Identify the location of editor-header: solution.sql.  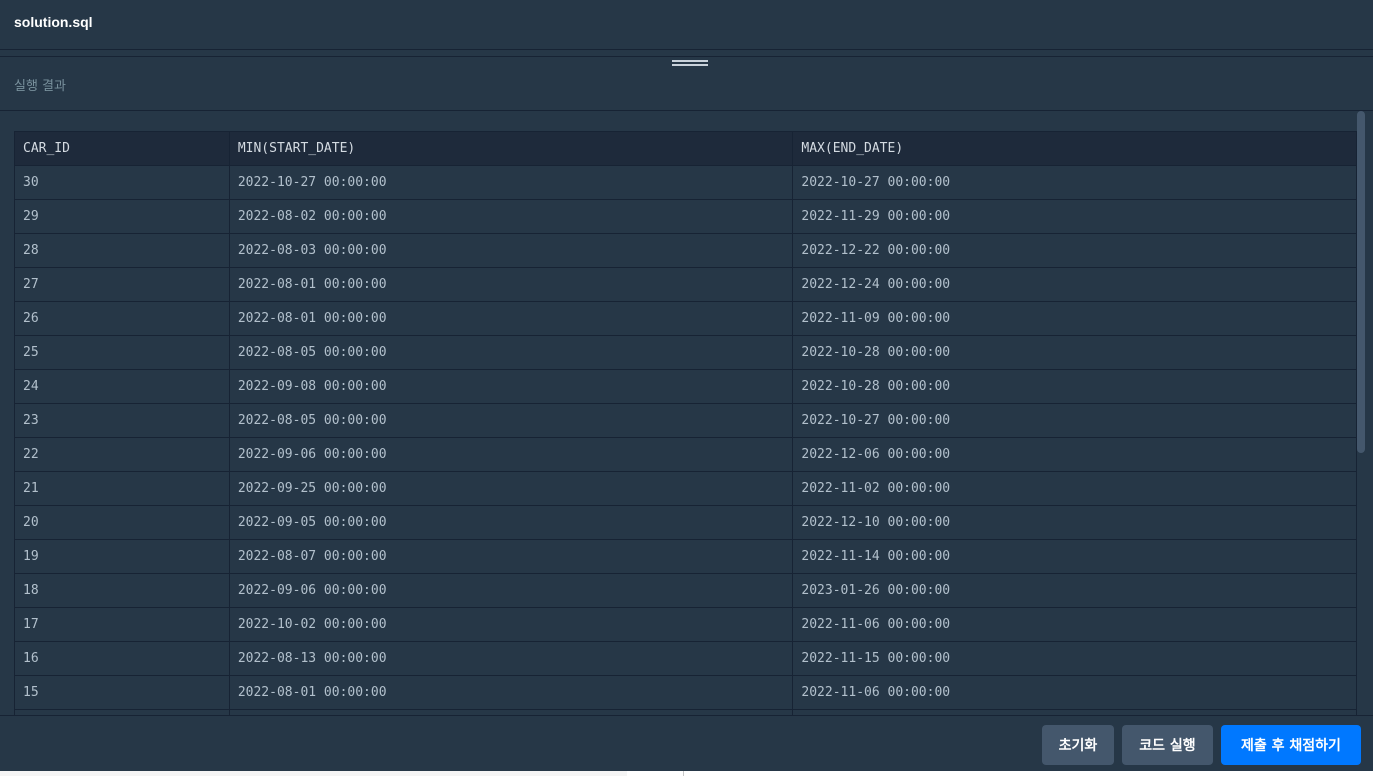
(686, 25).